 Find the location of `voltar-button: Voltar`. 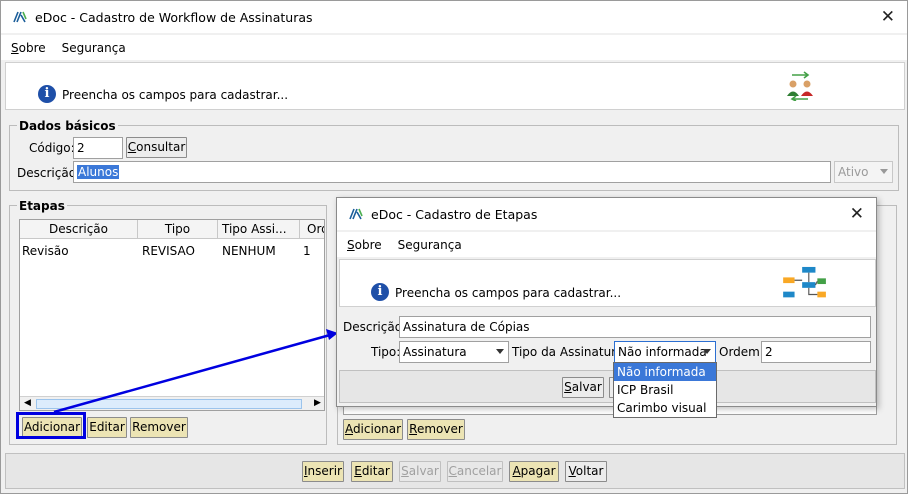

voltar-button: Voltar is located at coordinates (586, 471).